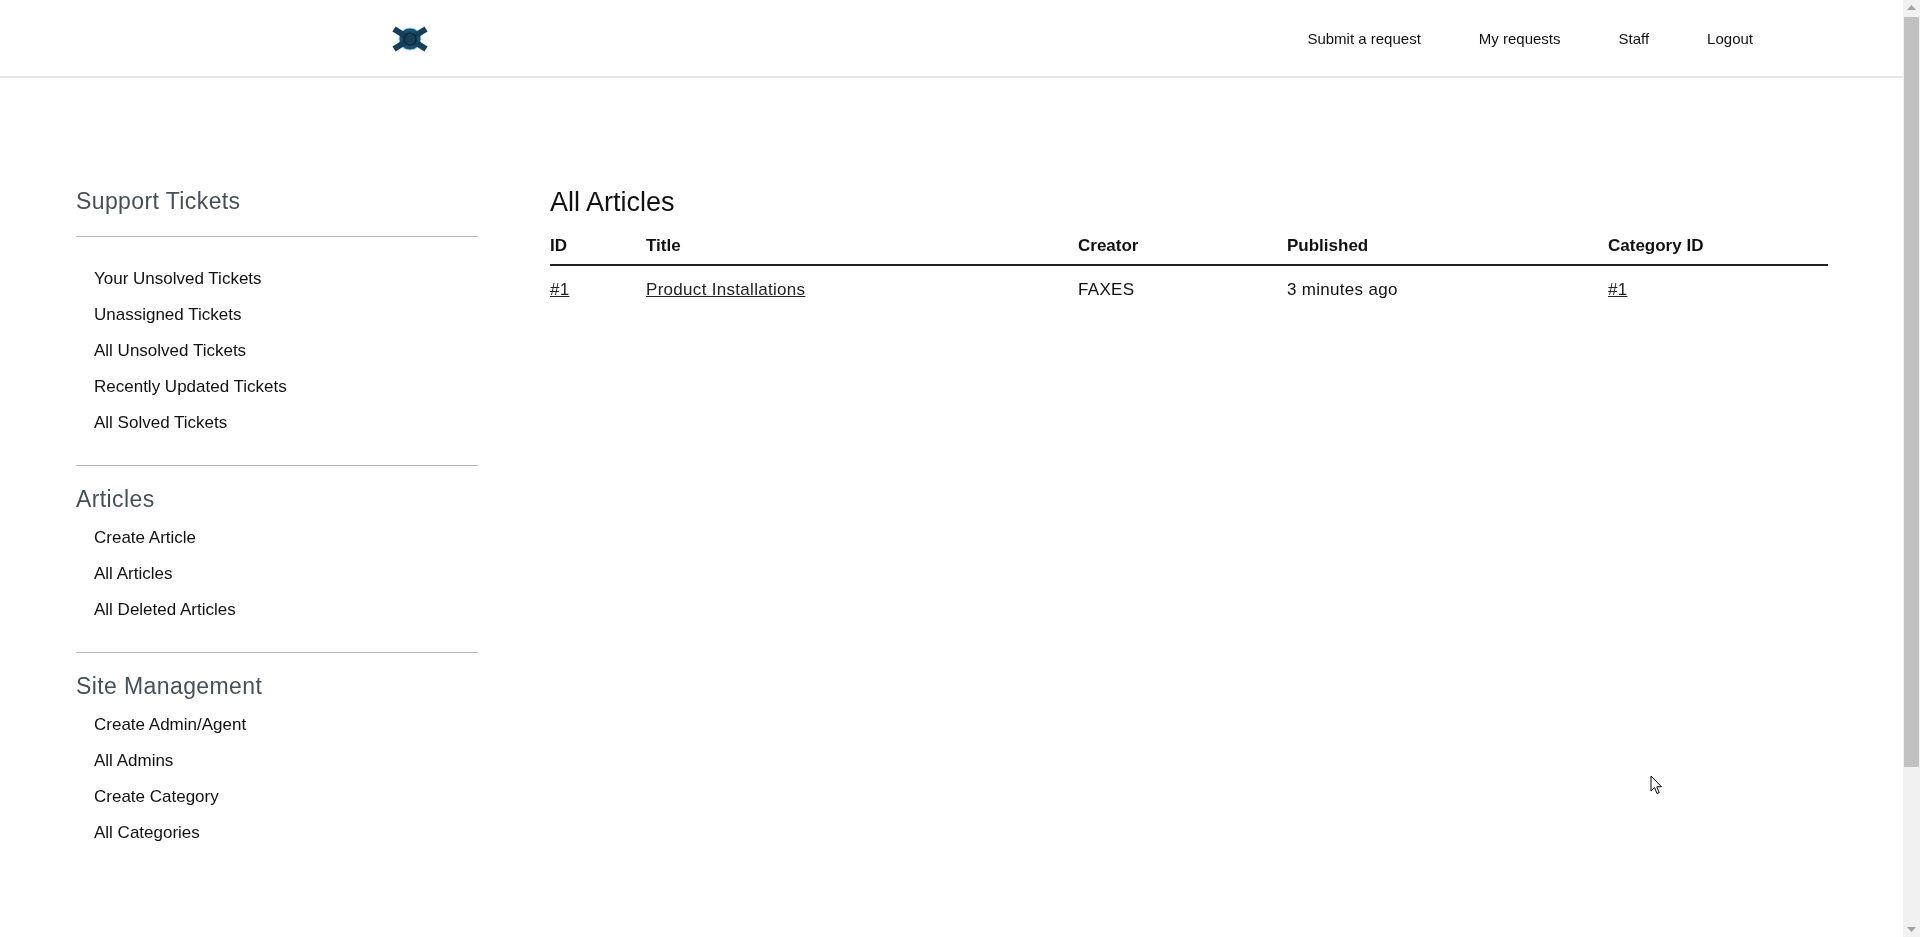 This screenshot has width=1920, height=937. What do you see at coordinates (1911, 392) in the screenshot?
I see `scrollbar-thumb` at bounding box center [1911, 392].